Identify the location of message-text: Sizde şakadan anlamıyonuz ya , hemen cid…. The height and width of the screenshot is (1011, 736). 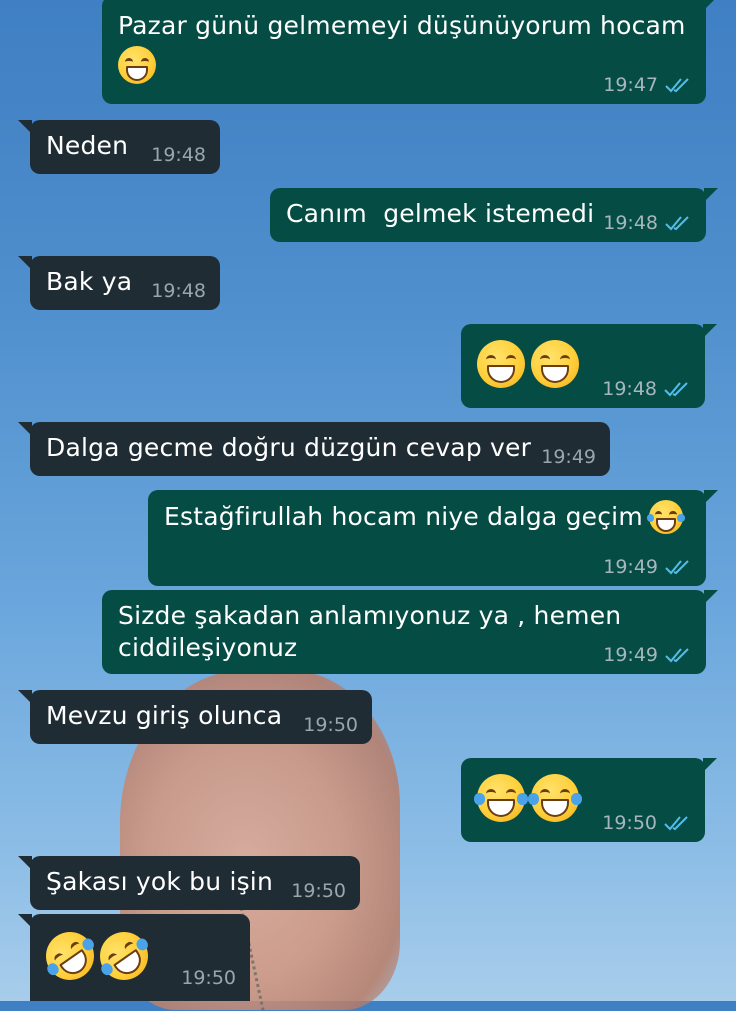
(374, 631).